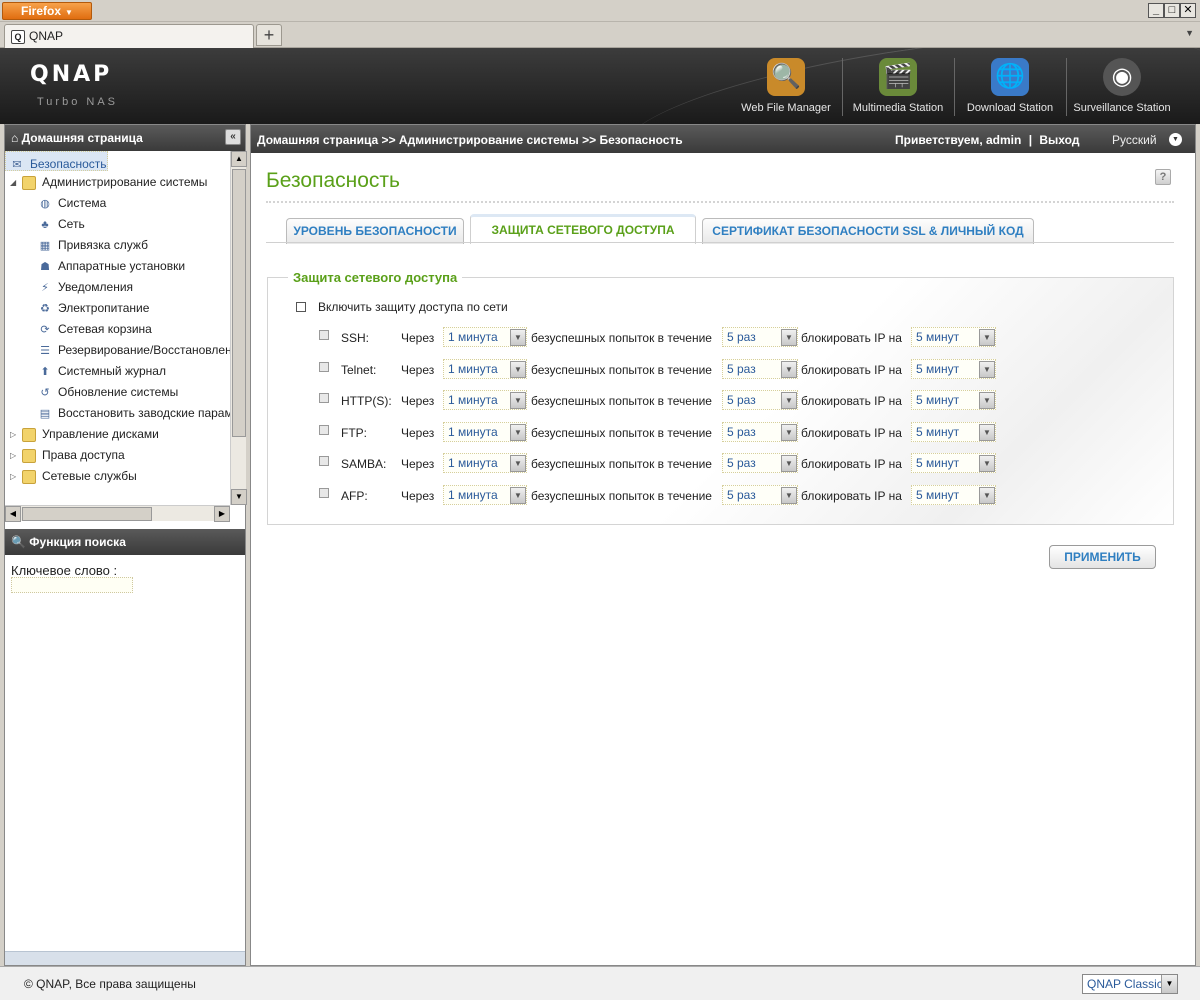 The image size is (1200, 1000). Describe the element at coordinates (1163, 177) in the screenshot. I see `help-icon: ?` at that location.